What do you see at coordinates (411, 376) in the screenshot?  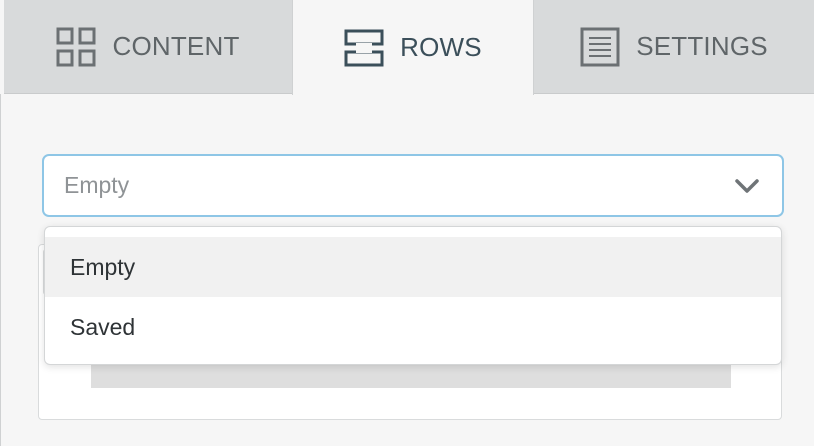 I see `row-placeholder` at bounding box center [411, 376].